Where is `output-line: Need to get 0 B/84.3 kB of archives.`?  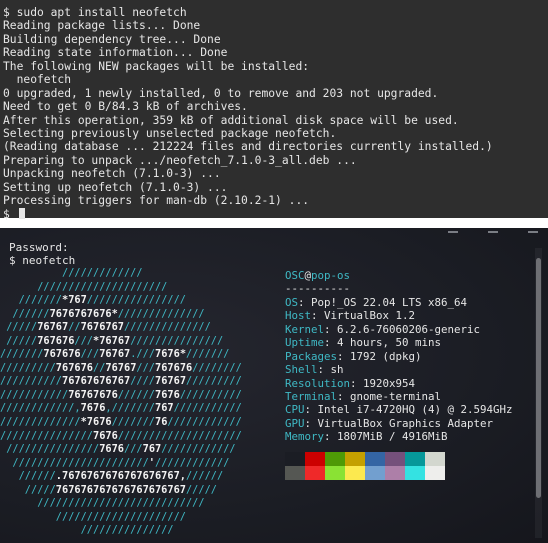 output-line: Need to get 0 B/84.3 kB of archives. is located at coordinates (125, 107).